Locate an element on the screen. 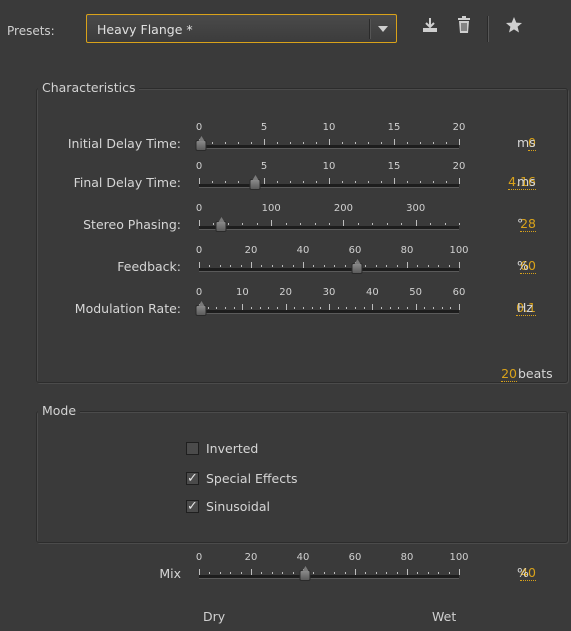 This screenshot has width=571, height=631. stereo-phasing-slider-track is located at coordinates (329, 228).